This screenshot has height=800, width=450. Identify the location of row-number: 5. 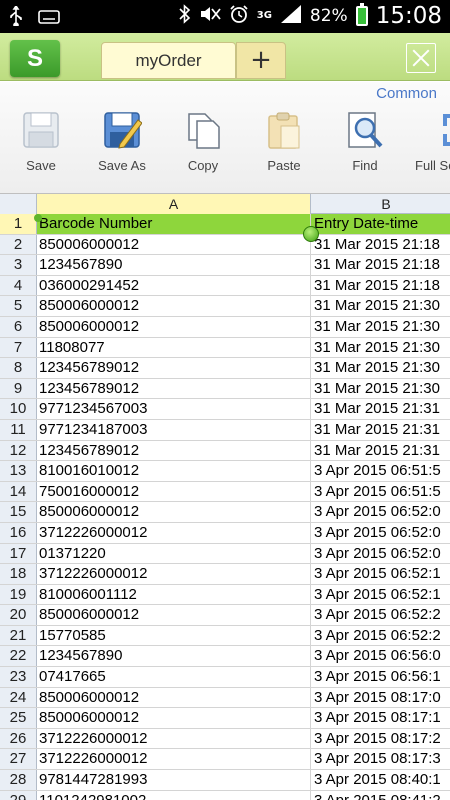
(18, 306).